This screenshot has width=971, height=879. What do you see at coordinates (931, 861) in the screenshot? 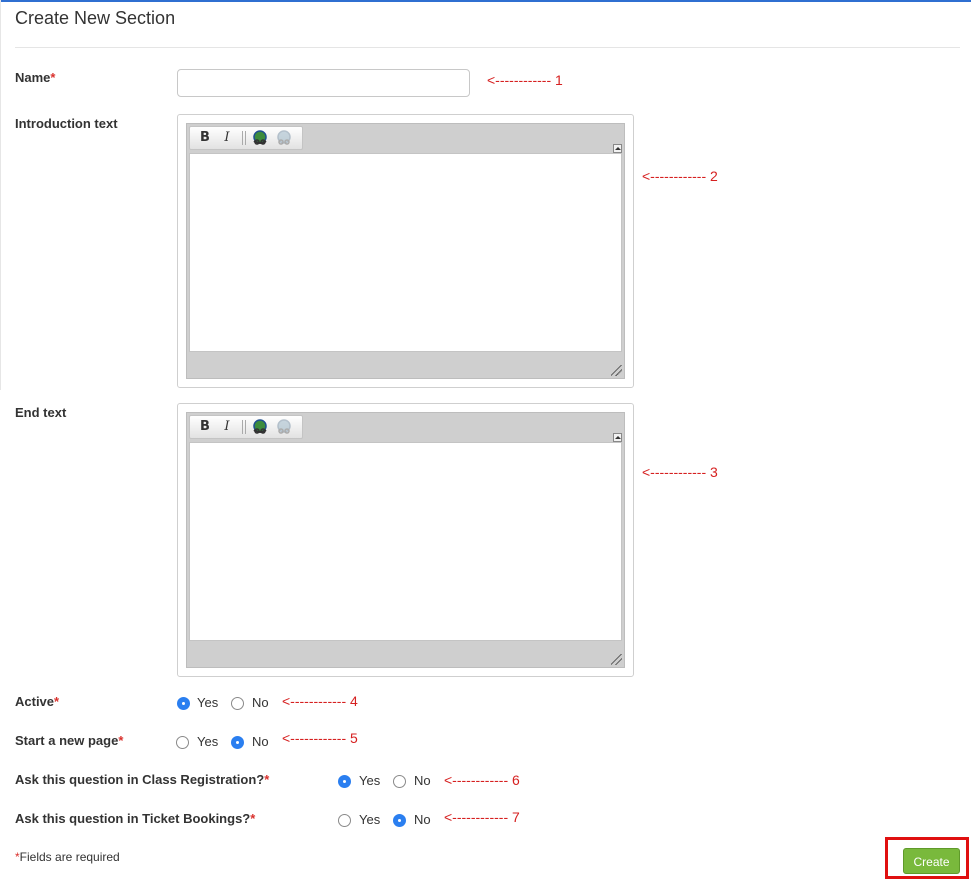
I see `create-button: Create` at bounding box center [931, 861].